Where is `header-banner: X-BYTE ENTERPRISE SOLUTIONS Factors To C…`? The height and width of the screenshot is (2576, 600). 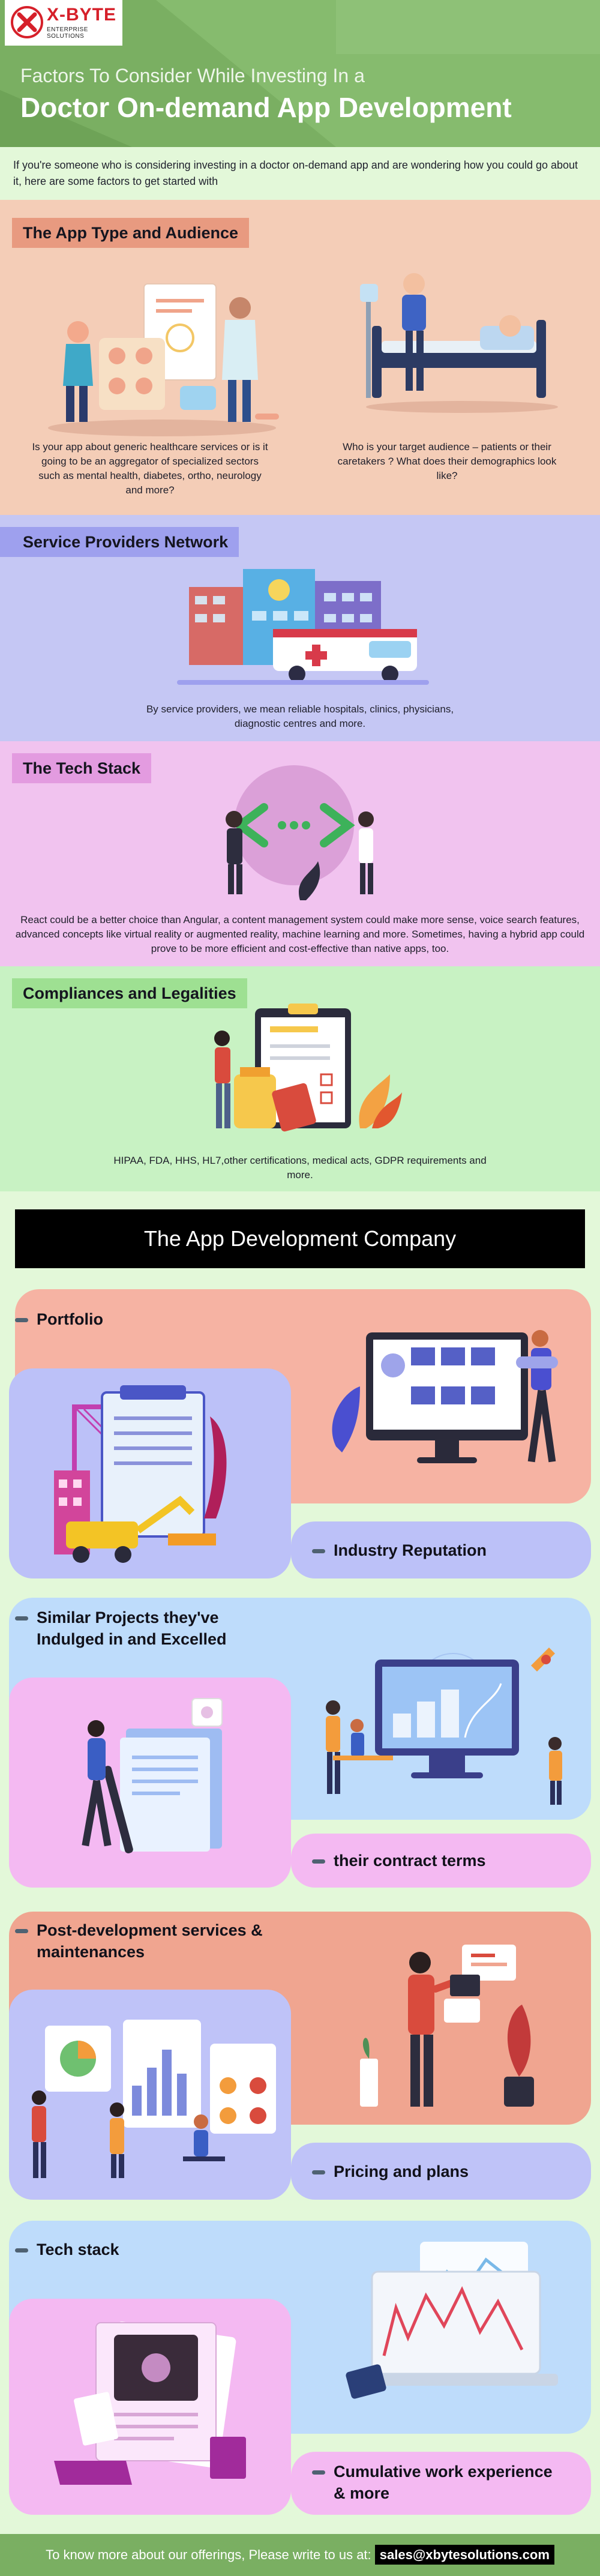 header-banner: X-BYTE ENTERPRISE SOLUTIONS Factors To C… is located at coordinates (300, 73).